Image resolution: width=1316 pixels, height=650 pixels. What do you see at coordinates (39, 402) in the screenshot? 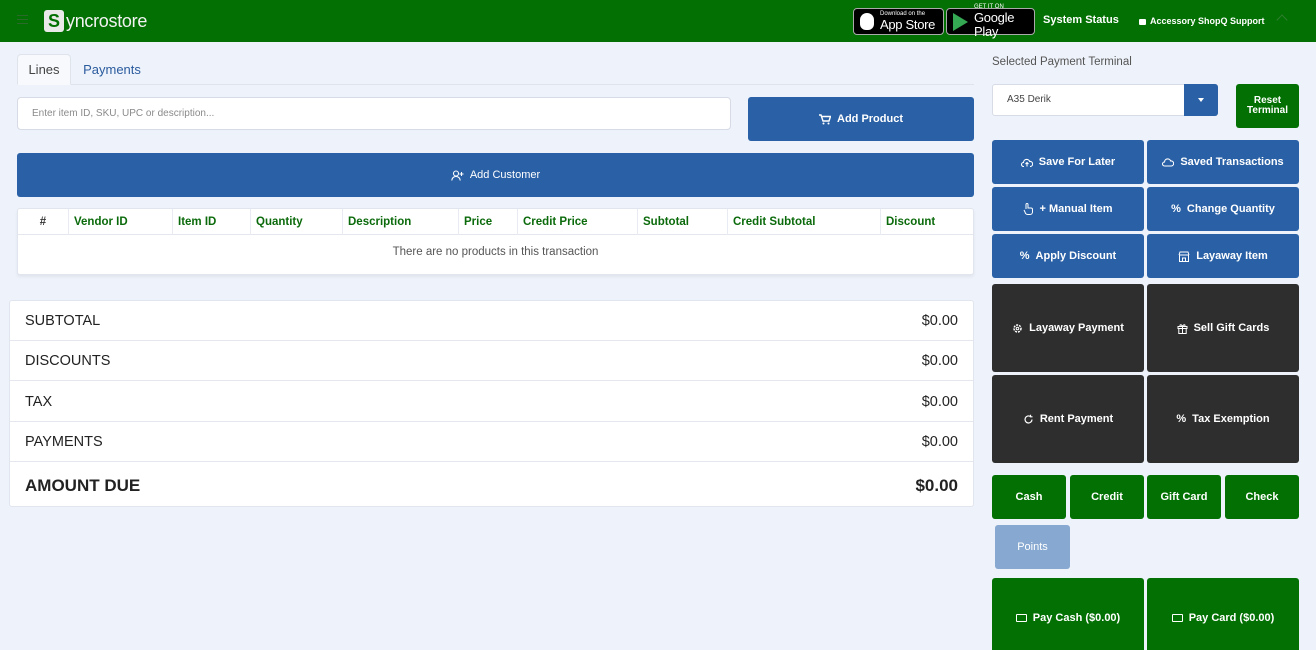
I see `tax-label: TAX` at bounding box center [39, 402].